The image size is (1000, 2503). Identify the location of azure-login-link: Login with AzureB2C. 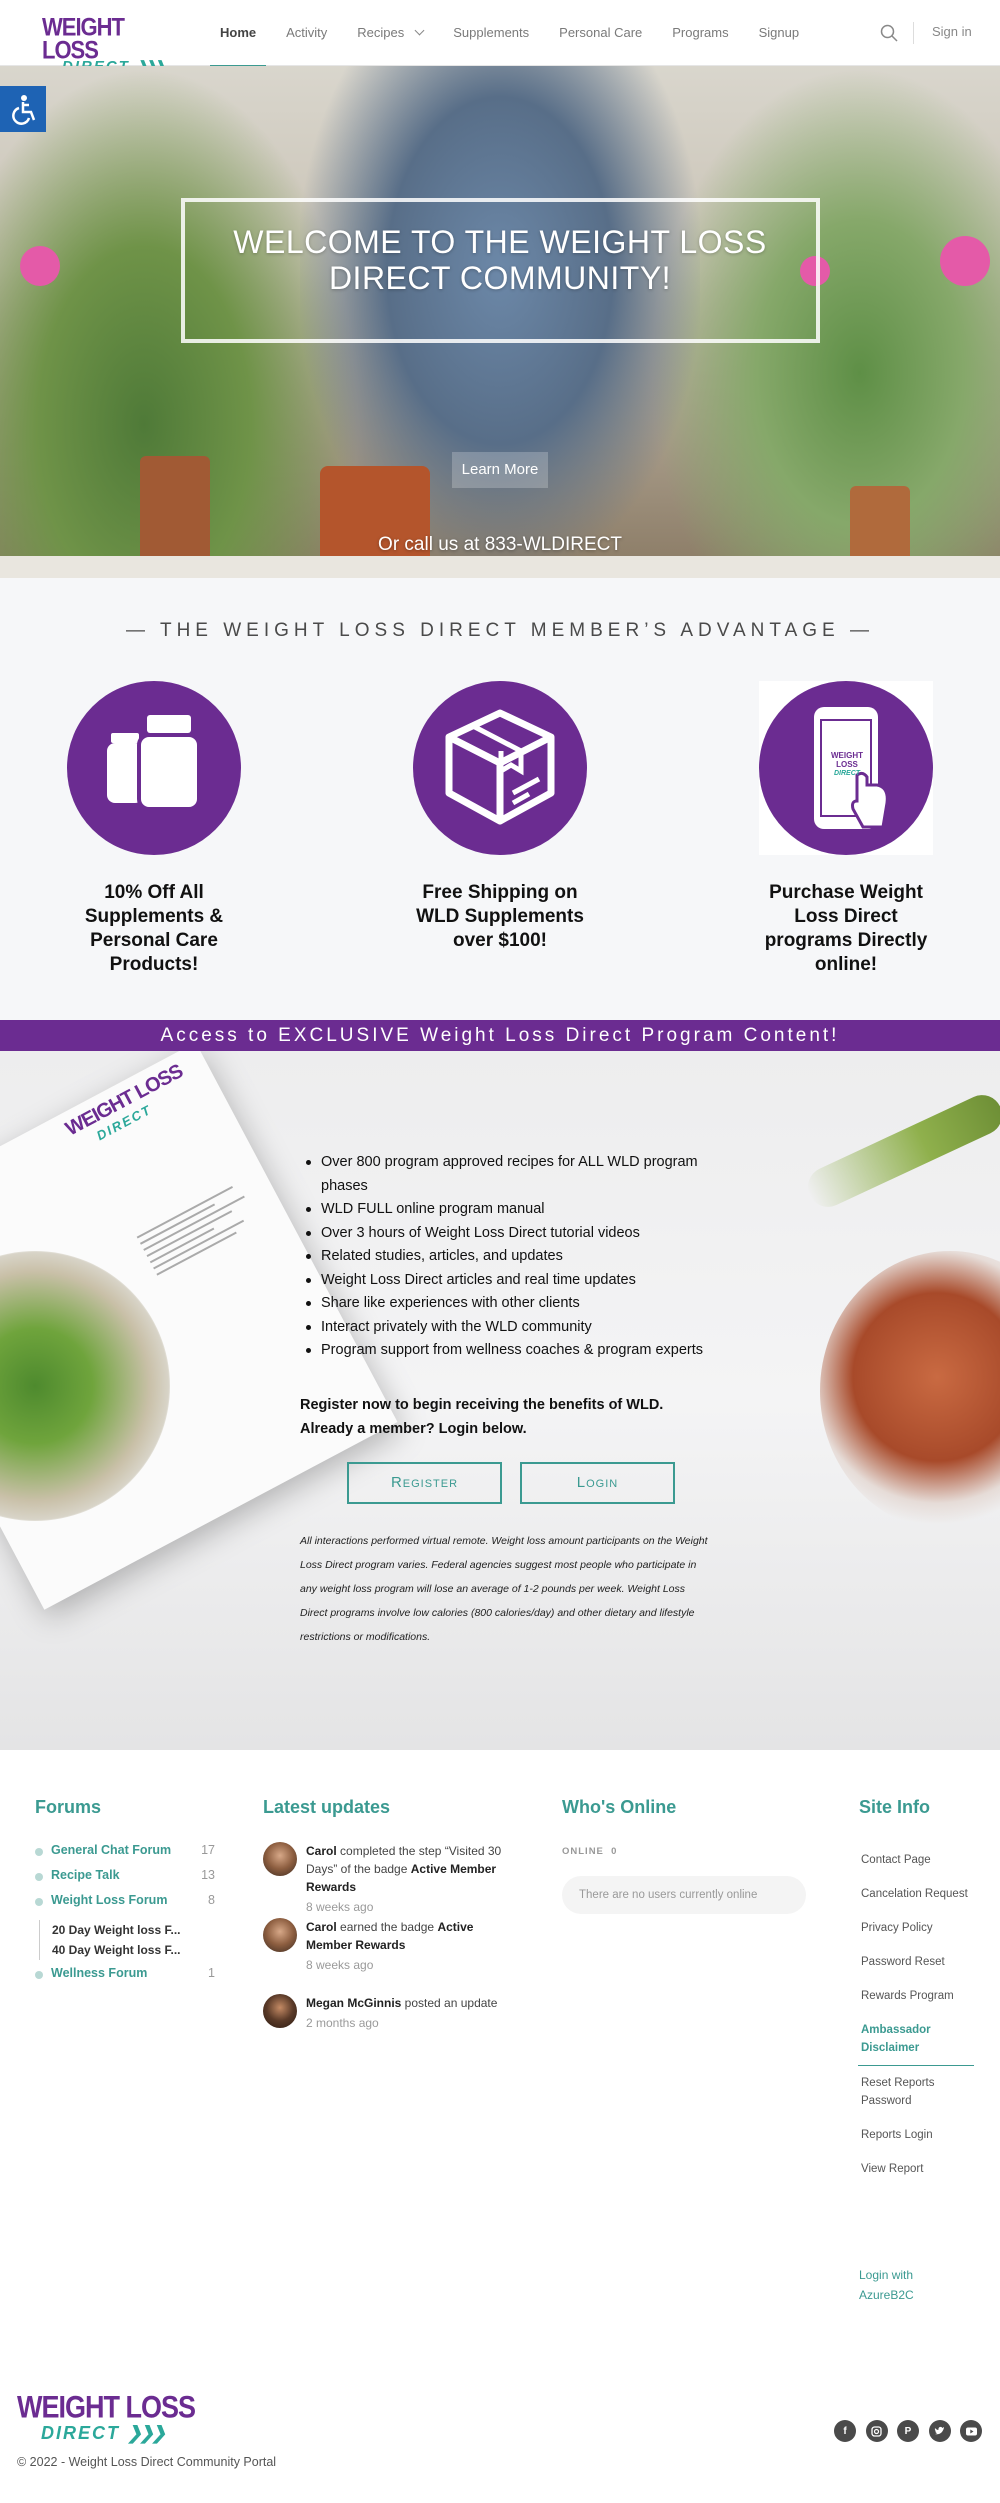
(894, 2285).